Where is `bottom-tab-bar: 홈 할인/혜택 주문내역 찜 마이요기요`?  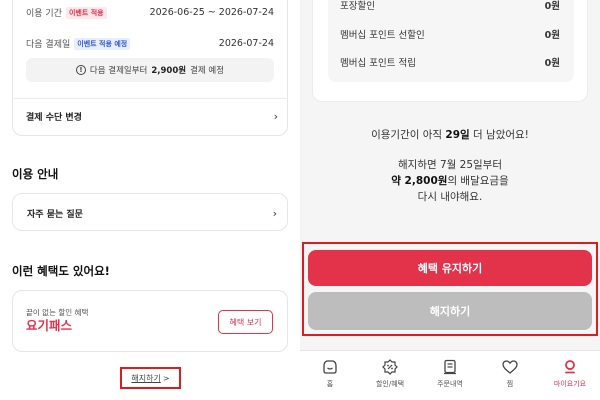 bottom-tab-bar: 홈 할인/혜택 주문내역 찜 마이요기요 is located at coordinates (450, 375).